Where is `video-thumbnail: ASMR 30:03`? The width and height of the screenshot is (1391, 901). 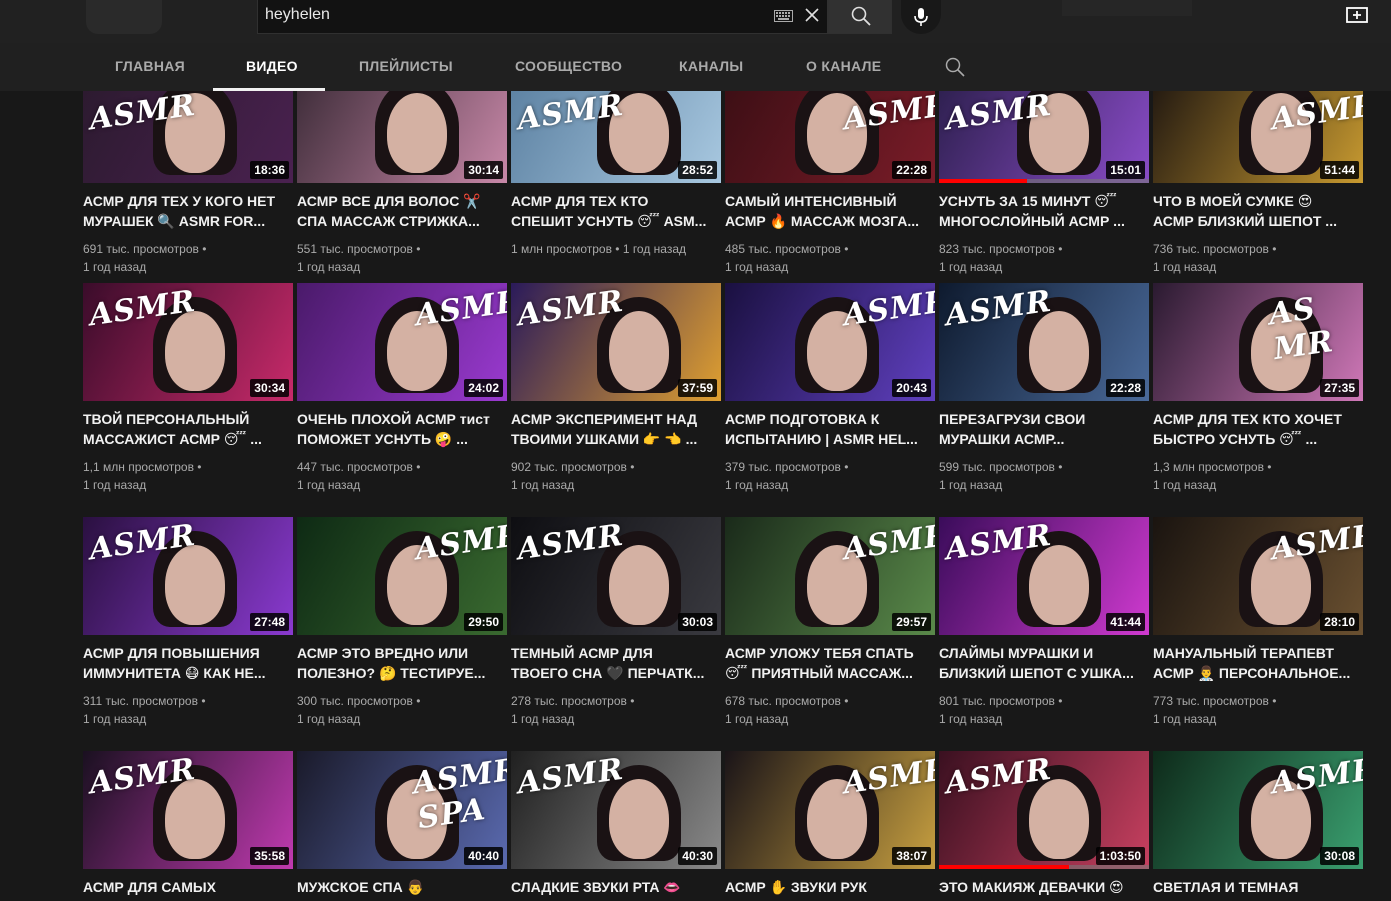
video-thumbnail: ASMR 30:03 is located at coordinates (616, 576).